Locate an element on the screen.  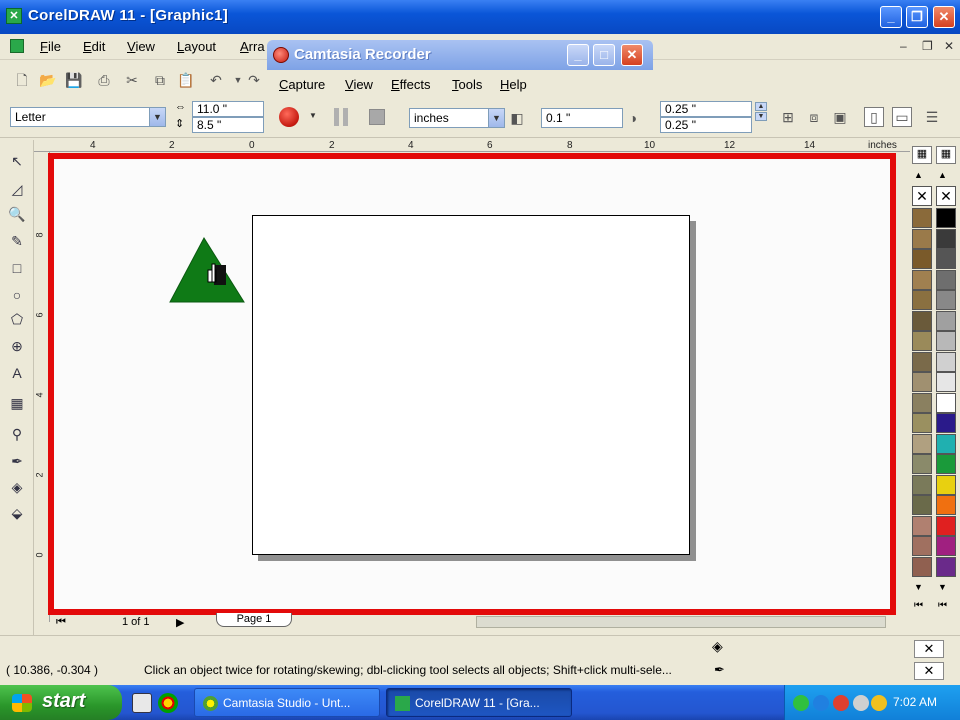
palette-menu-icon: ▦ is located at coordinates (922, 155).